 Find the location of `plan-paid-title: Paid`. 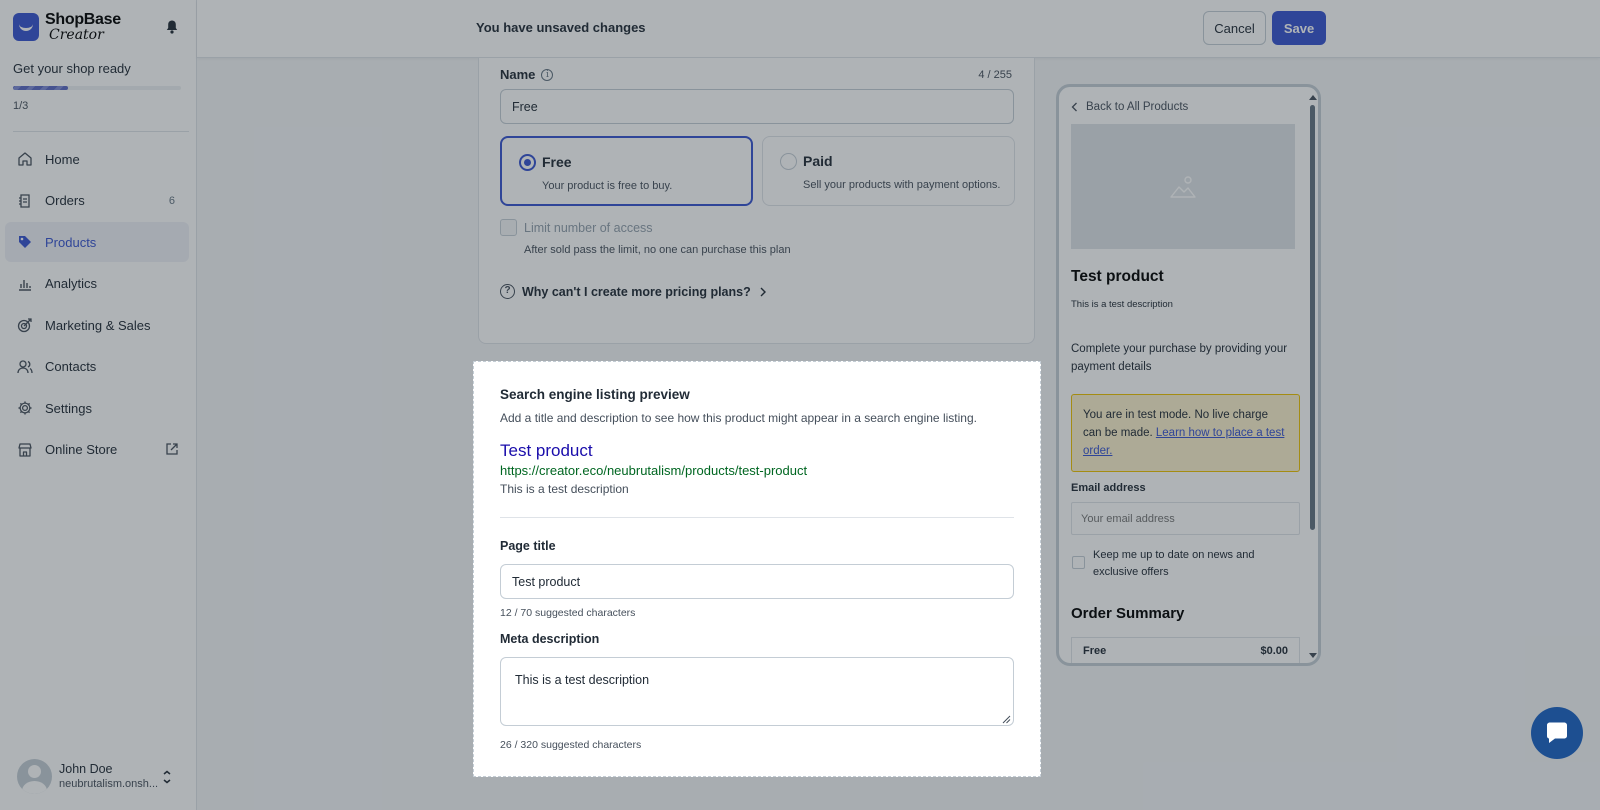

plan-paid-title: Paid is located at coordinates (818, 161).